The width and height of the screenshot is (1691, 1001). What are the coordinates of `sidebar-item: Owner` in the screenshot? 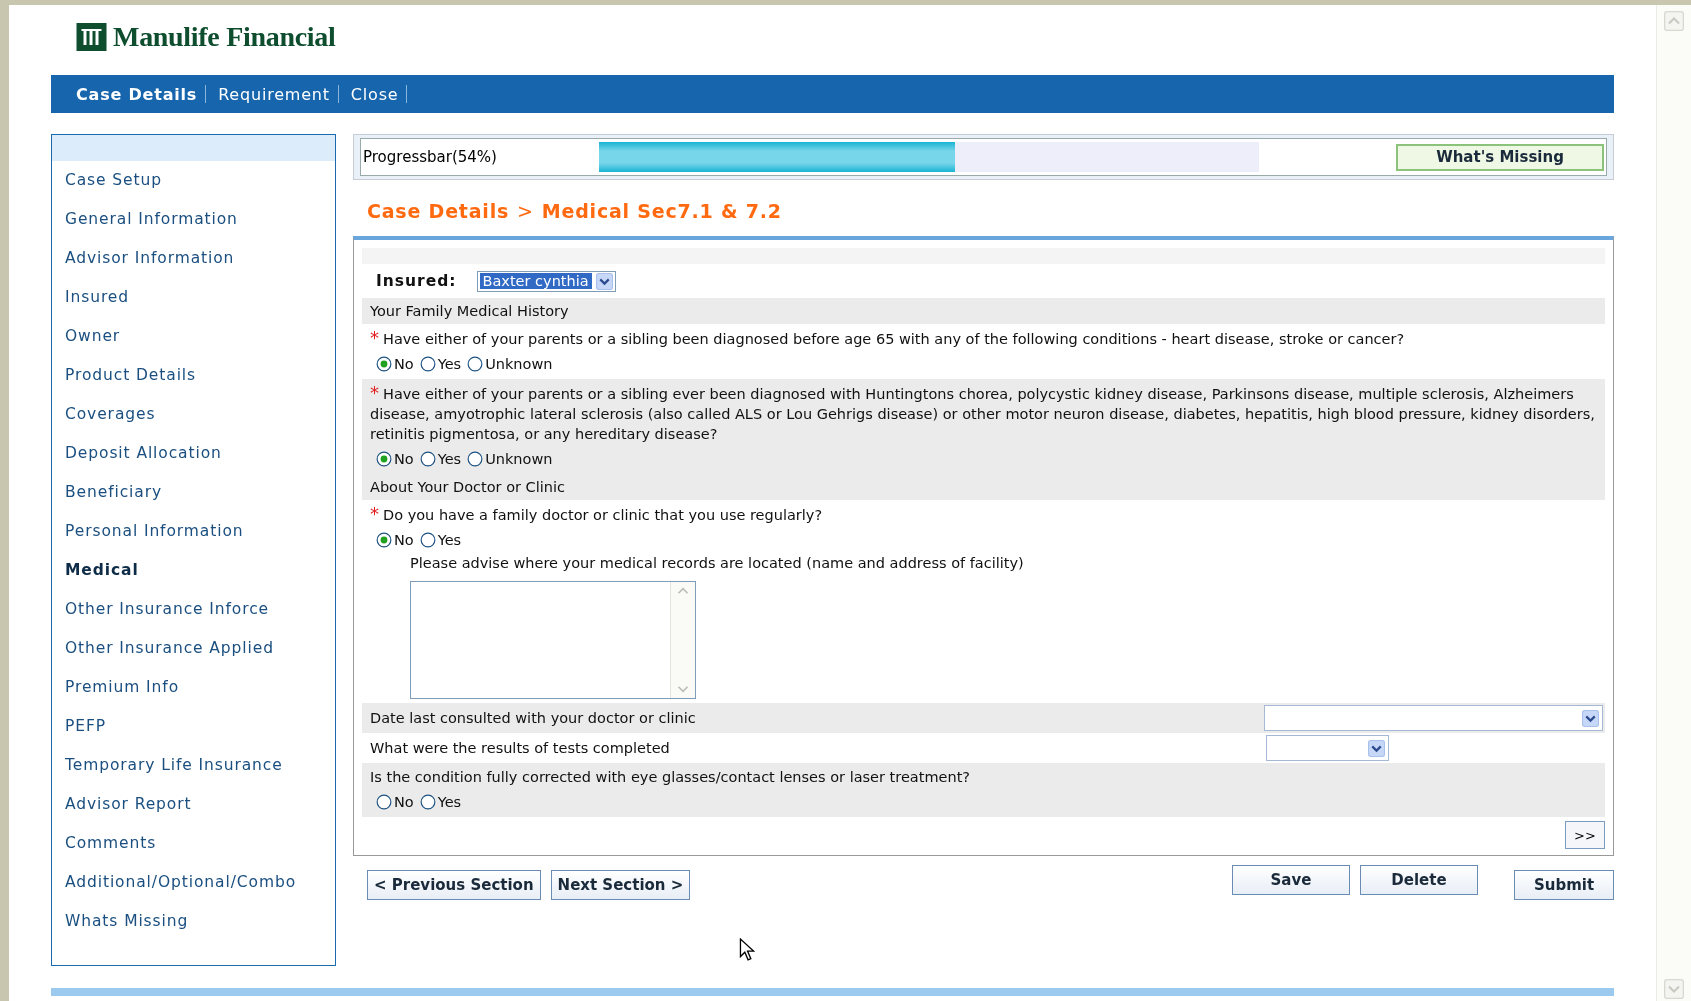 It's located at (193, 344).